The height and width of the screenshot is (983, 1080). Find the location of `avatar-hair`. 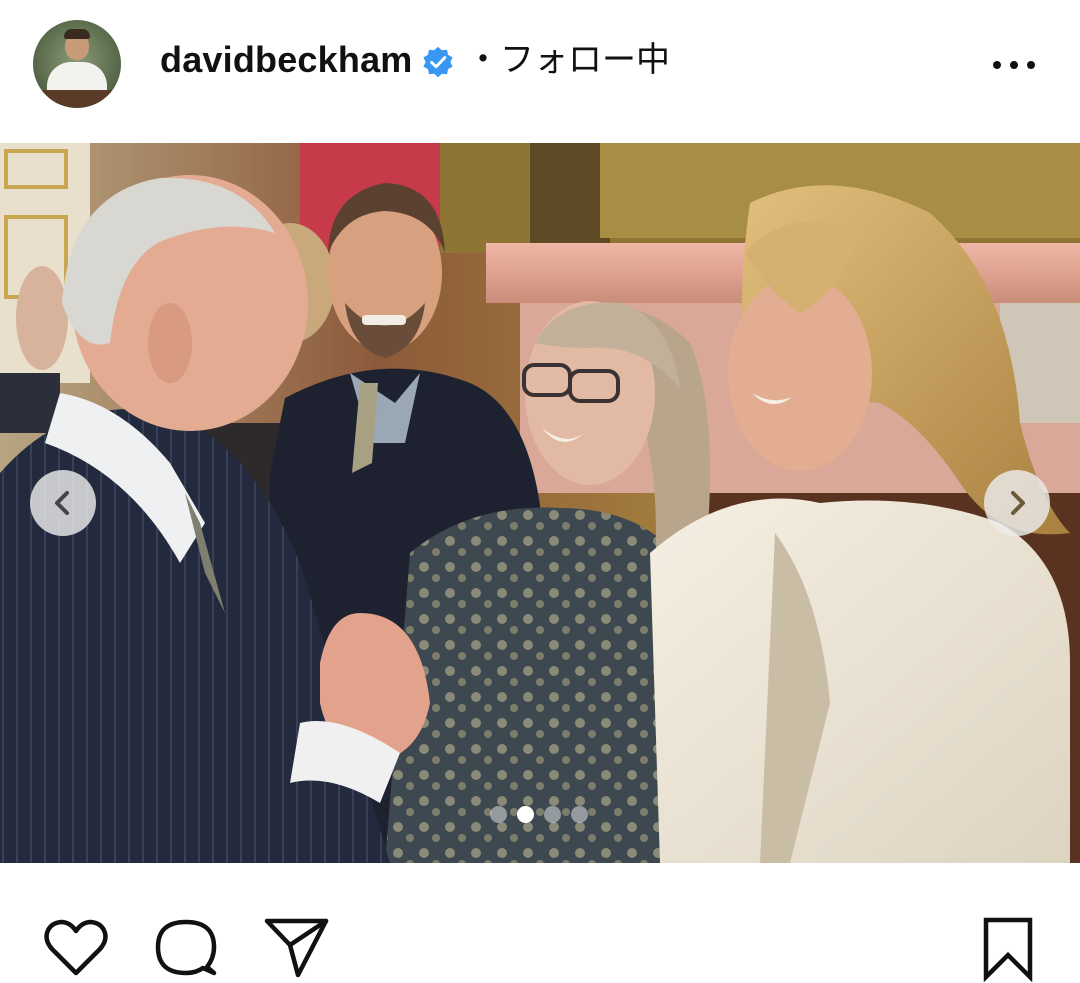

avatar-hair is located at coordinates (77, 34).